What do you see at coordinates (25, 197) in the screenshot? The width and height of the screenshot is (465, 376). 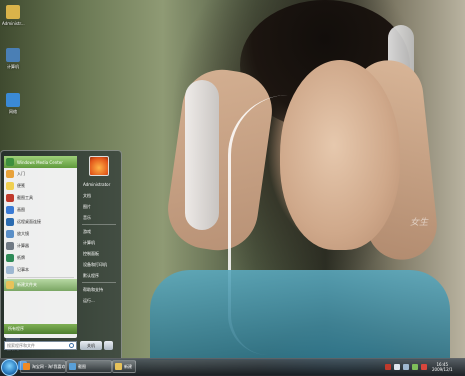 I see `start-menu-item-label: 截图工具` at bounding box center [25, 197].